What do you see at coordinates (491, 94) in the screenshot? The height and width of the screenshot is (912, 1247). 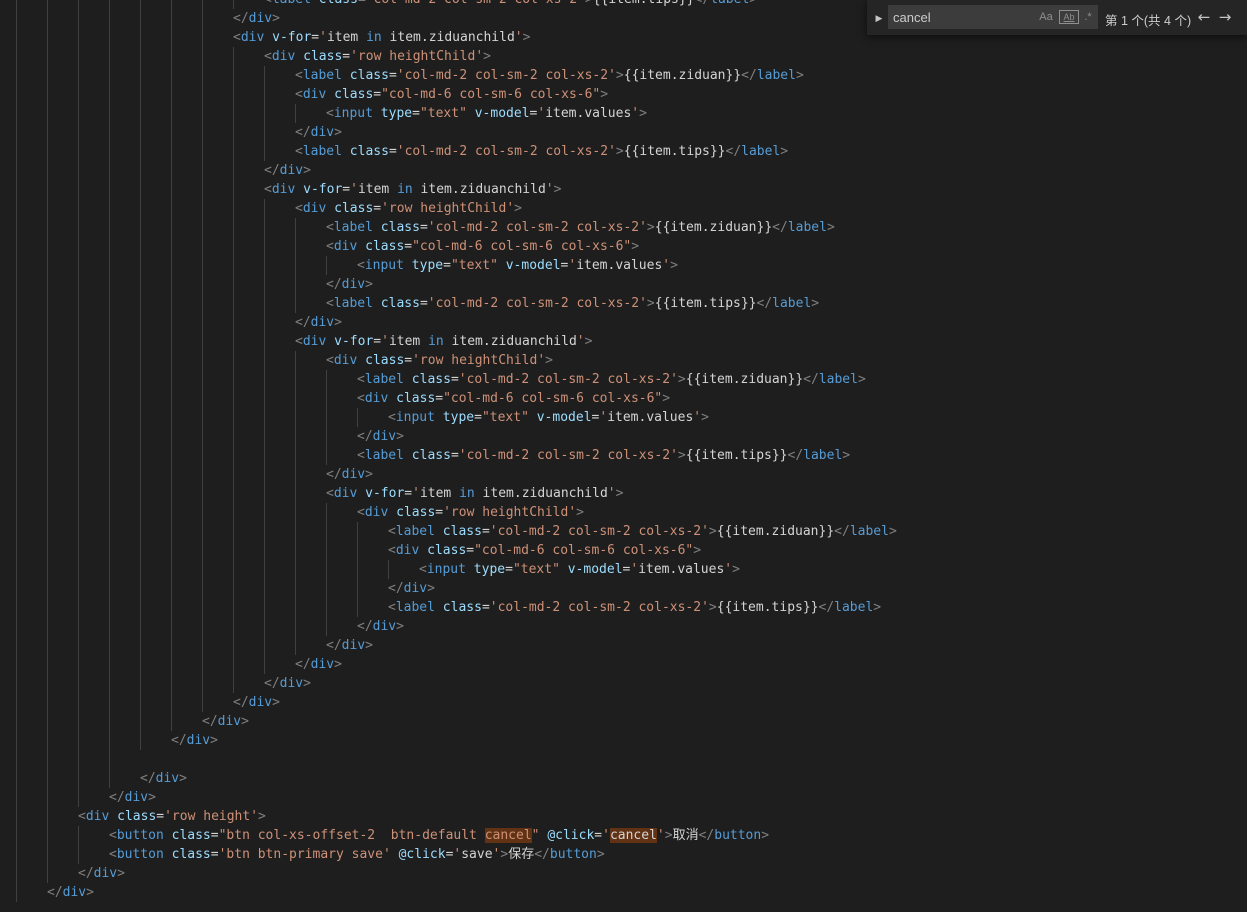 I see `code-token: "col-md-6 col-sm-6 col-xs-6"` at bounding box center [491, 94].